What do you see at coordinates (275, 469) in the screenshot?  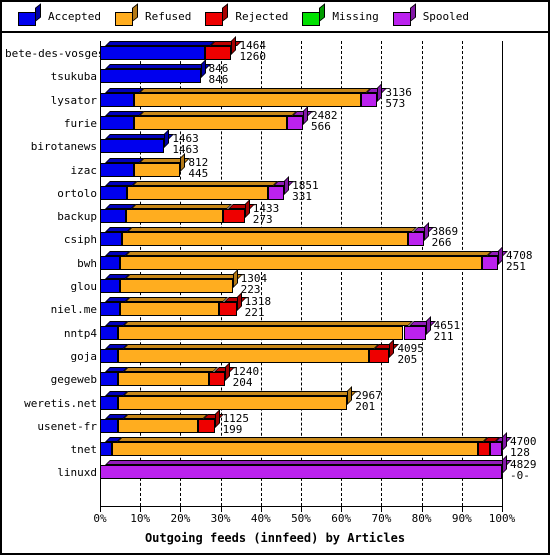 I see `chart-row: linuxd 4829 -0-` at bounding box center [275, 469].